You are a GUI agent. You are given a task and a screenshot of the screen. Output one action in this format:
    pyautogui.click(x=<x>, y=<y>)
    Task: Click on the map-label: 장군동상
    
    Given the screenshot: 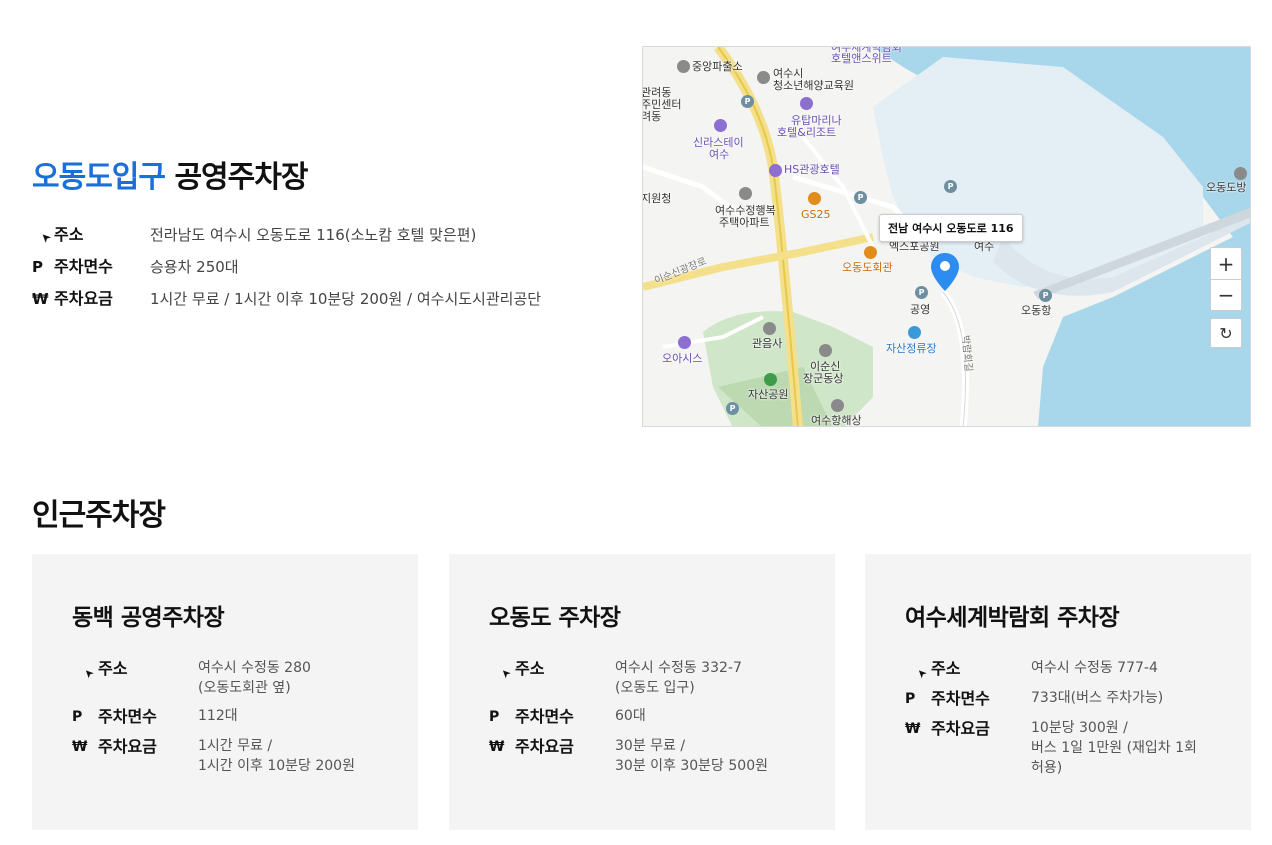 What is the action you would take?
    pyautogui.click(x=823, y=378)
    